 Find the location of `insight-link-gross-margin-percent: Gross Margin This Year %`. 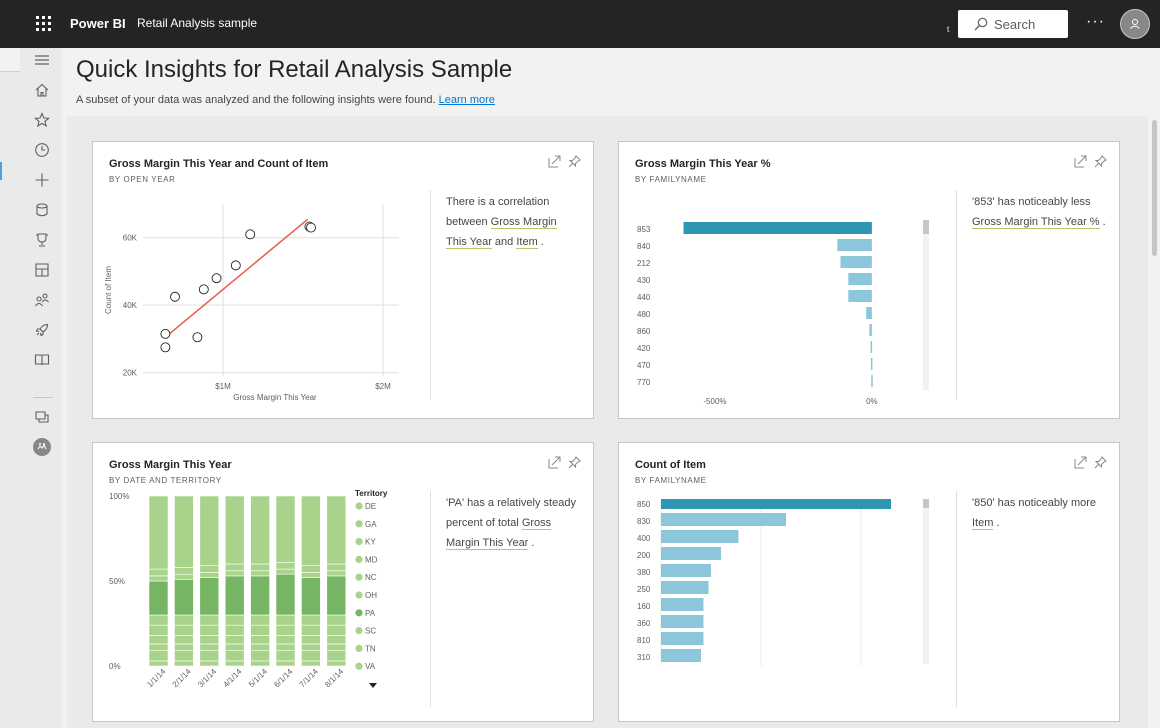

insight-link-gross-margin-percent: Gross Margin This Year % is located at coordinates (1036, 222).